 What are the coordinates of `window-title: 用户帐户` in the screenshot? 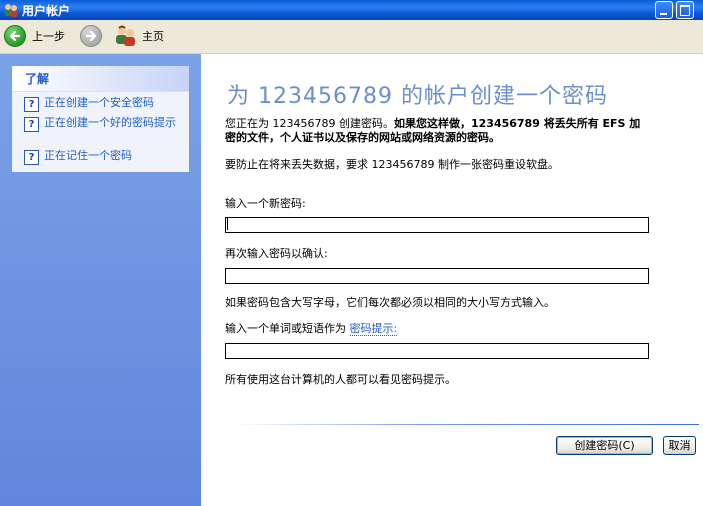 It's located at (46, 11).